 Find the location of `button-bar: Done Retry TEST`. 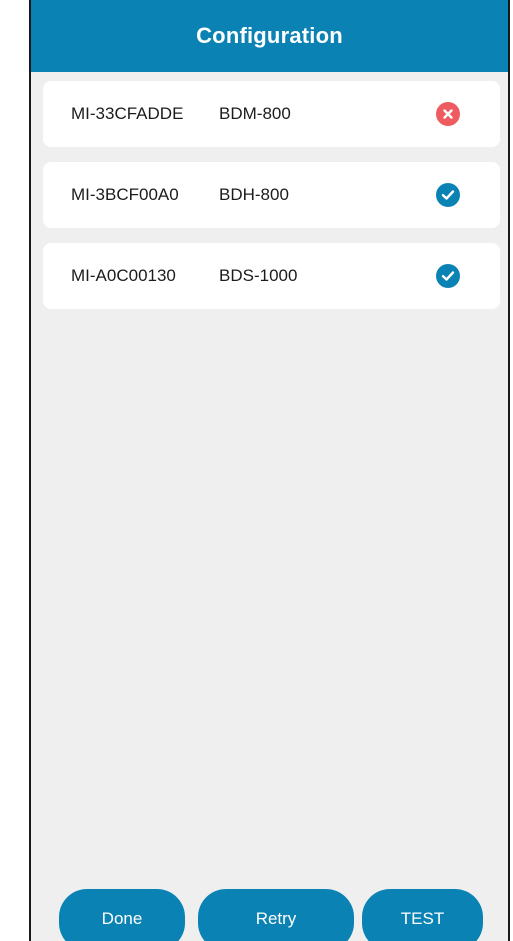

button-bar: Done Retry TEST is located at coordinates (269, 891).